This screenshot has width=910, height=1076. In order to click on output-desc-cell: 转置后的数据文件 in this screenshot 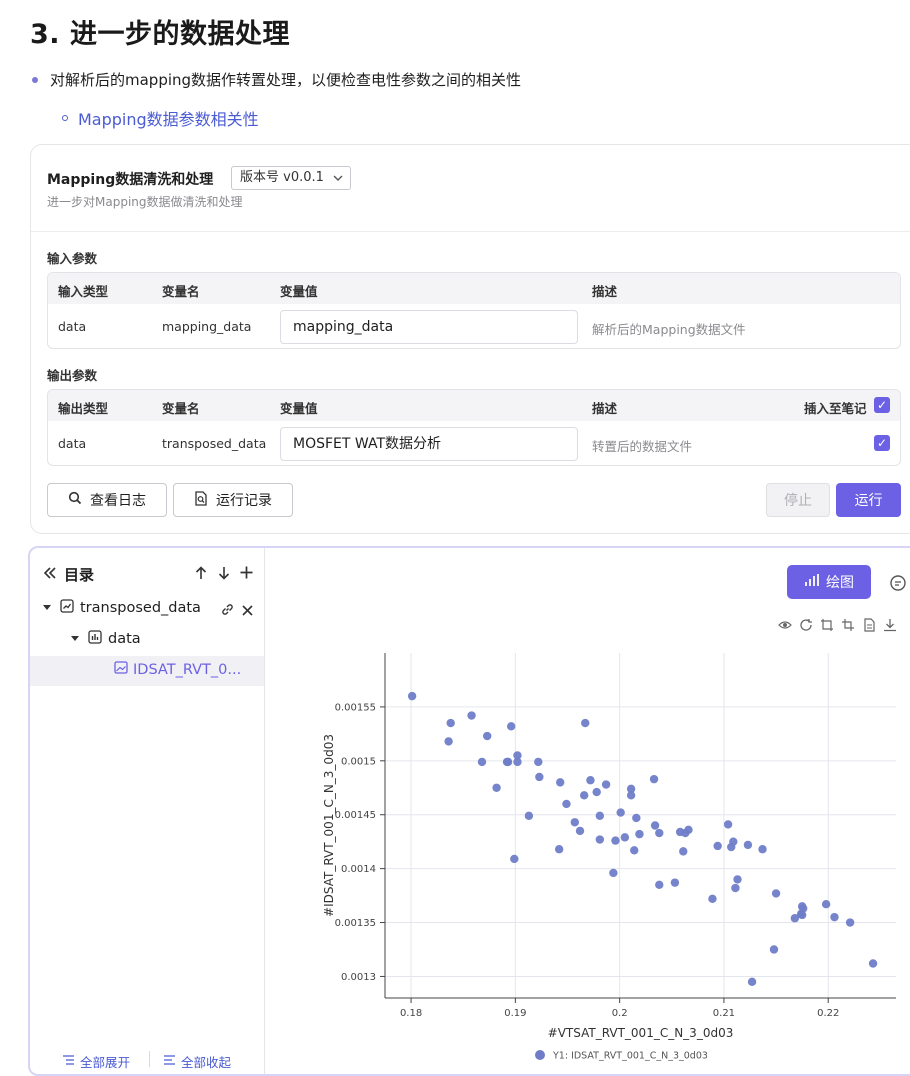, I will do `click(642, 446)`.